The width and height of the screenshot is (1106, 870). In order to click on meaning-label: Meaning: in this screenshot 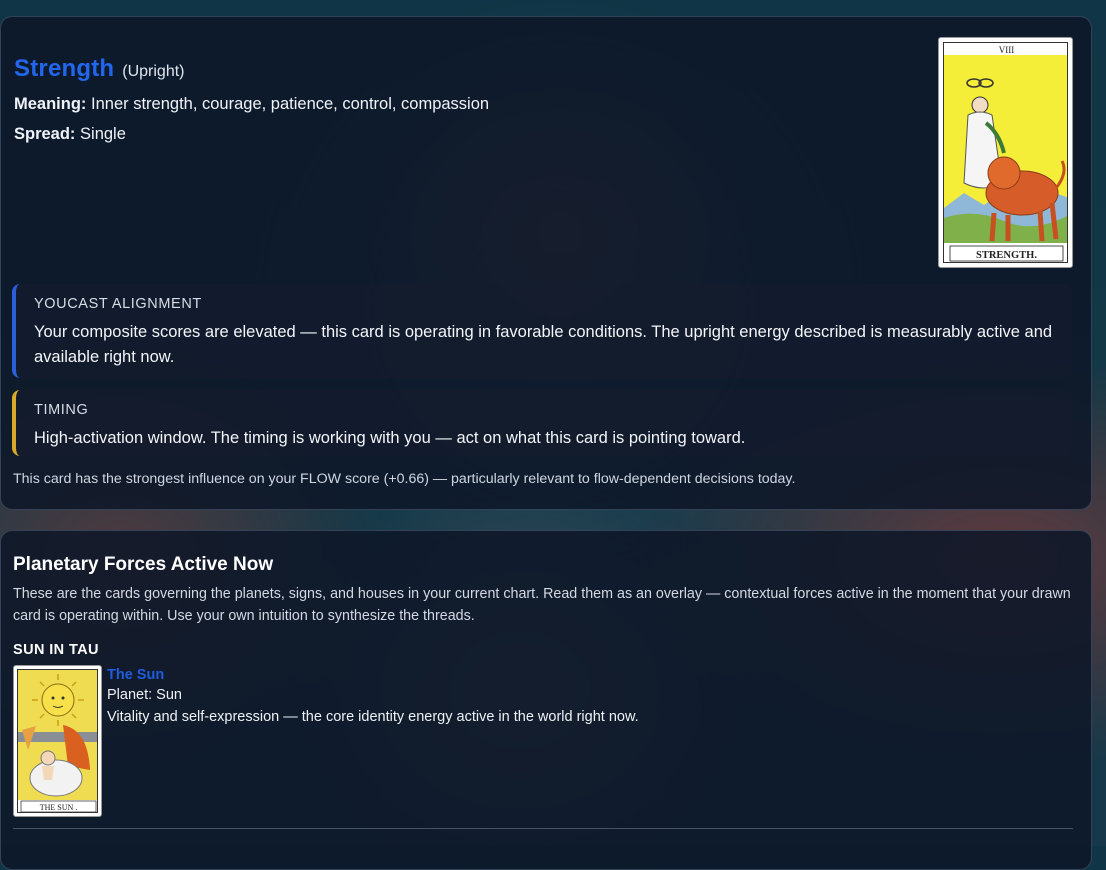, I will do `click(50, 104)`.